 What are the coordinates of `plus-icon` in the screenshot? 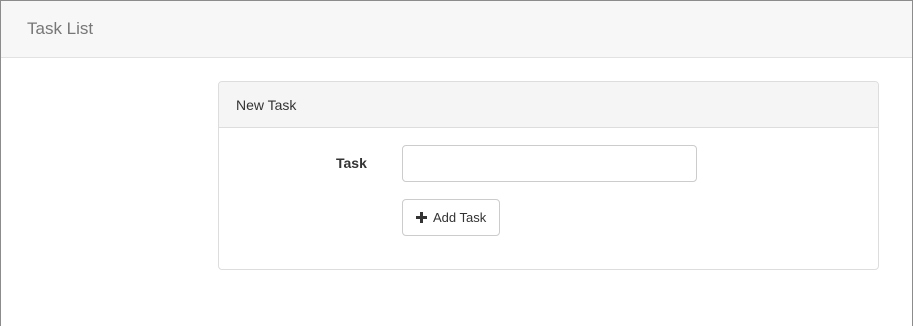 It's located at (421, 217).